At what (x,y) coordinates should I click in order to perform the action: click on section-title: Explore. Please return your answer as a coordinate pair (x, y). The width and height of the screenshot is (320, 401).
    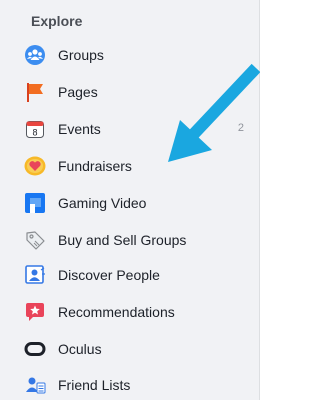
    Looking at the image, I should click on (57, 21).